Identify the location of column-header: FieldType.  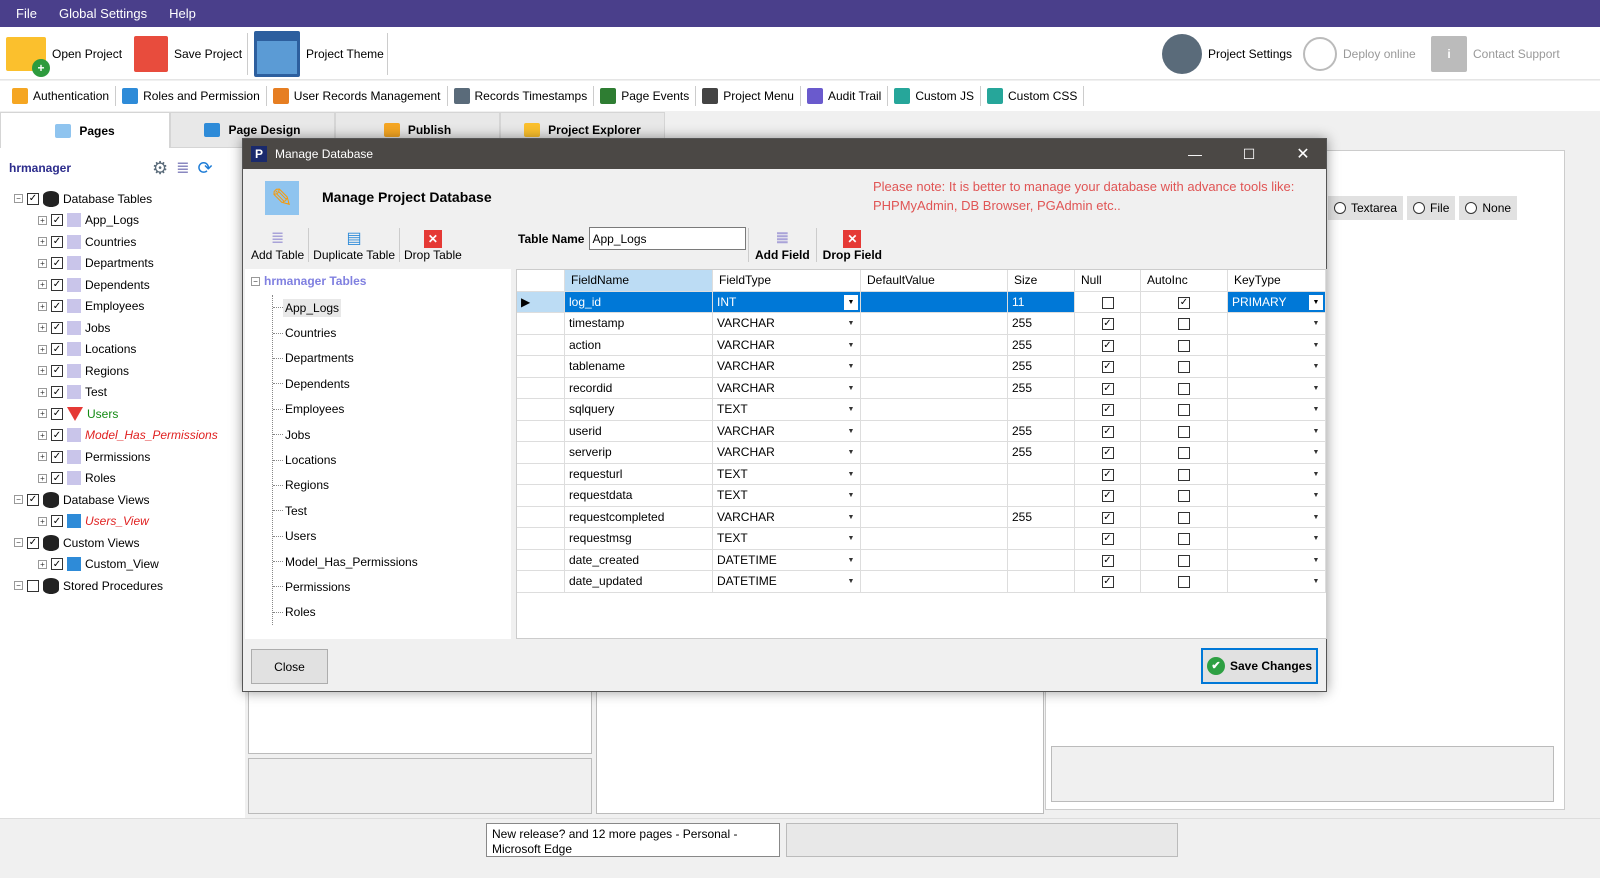
(787, 281).